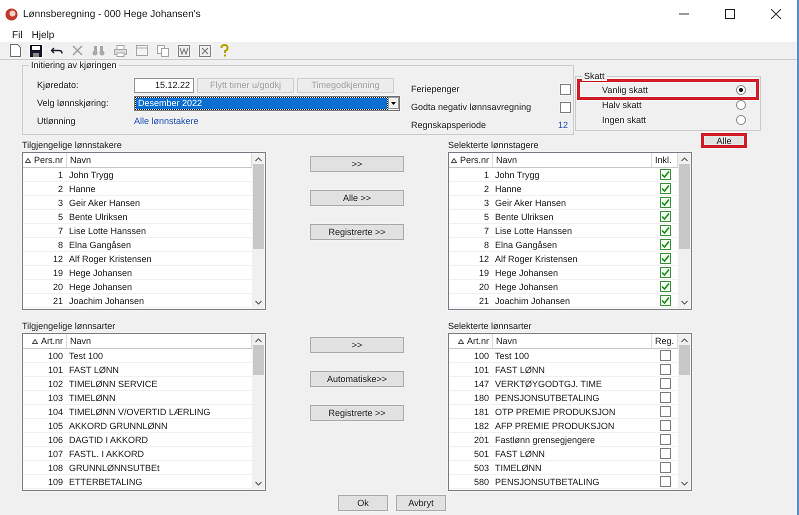 The image size is (799, 515). Describe the element at coordinates (724, 140) in the screenshot. I see `all-button: Alle` at that location.